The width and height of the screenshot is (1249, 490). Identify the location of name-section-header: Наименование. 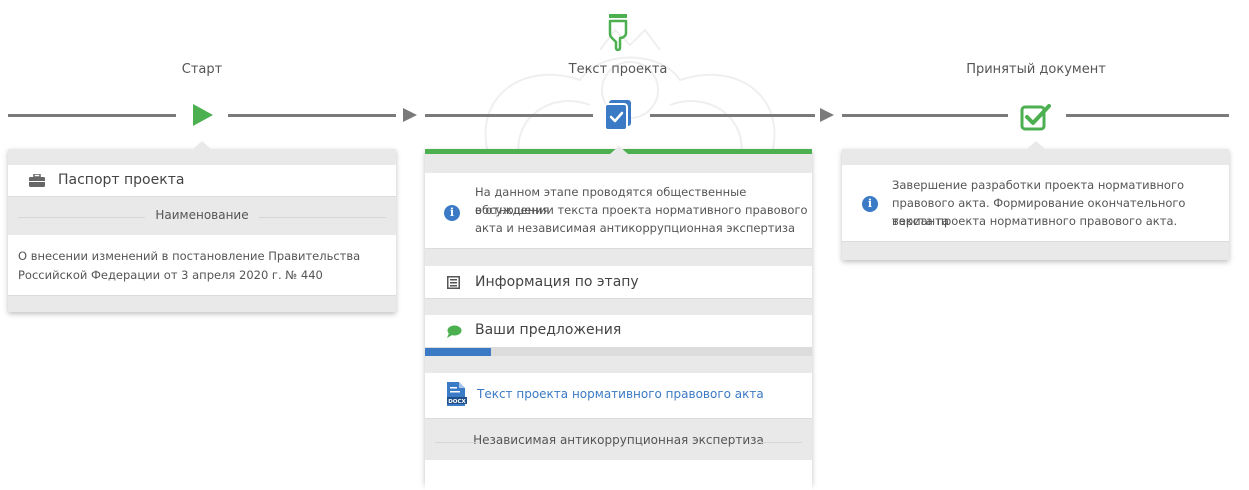
(202, 218).